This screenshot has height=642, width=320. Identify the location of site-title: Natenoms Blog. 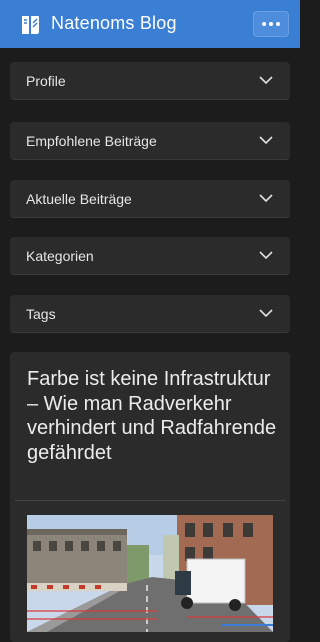
(114, 23).